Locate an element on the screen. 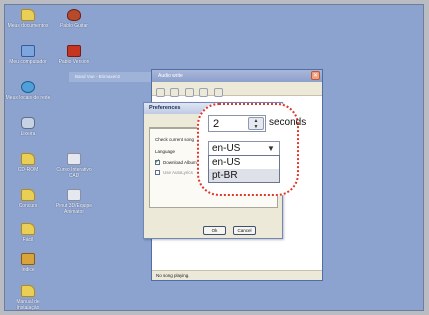  preferences-tabs: InterfaceOptions is located at coordinates (174, 127).